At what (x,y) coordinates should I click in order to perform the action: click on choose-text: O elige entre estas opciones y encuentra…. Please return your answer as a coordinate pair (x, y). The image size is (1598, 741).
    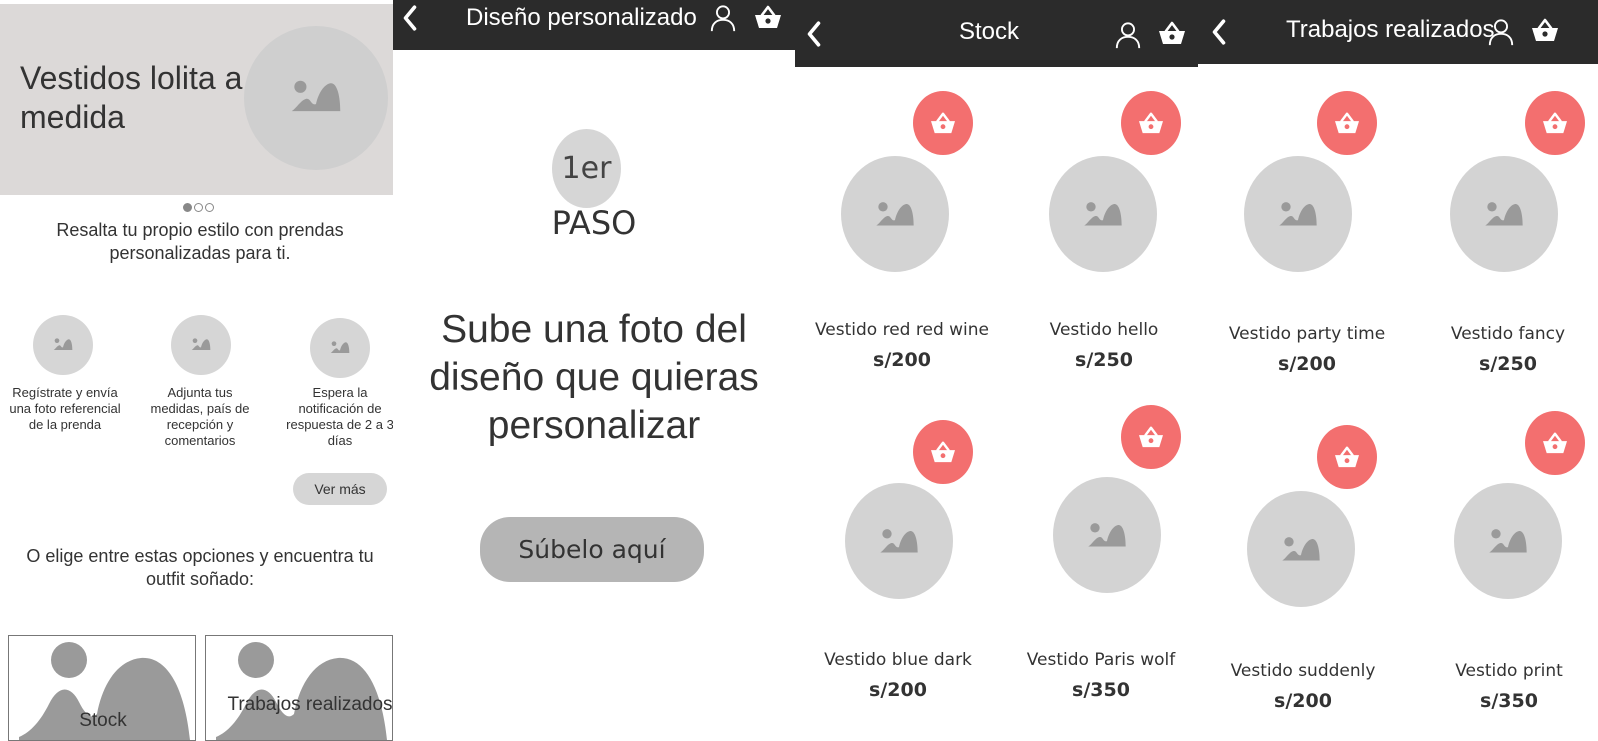
    Looking at the image, I should click on (200, 567).